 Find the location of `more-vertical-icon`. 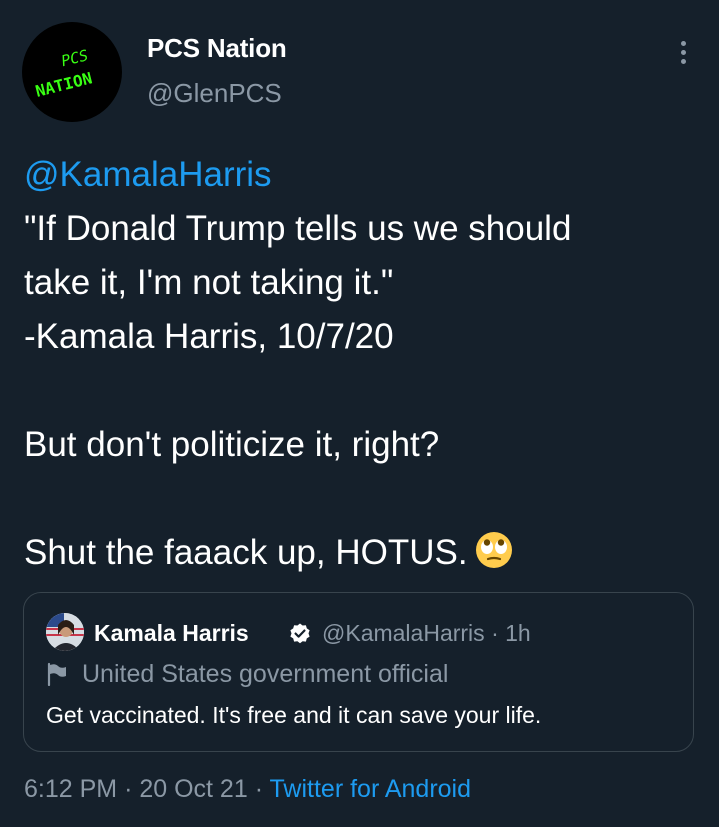

more-vertical-icon is located at coordinates (683, 43).